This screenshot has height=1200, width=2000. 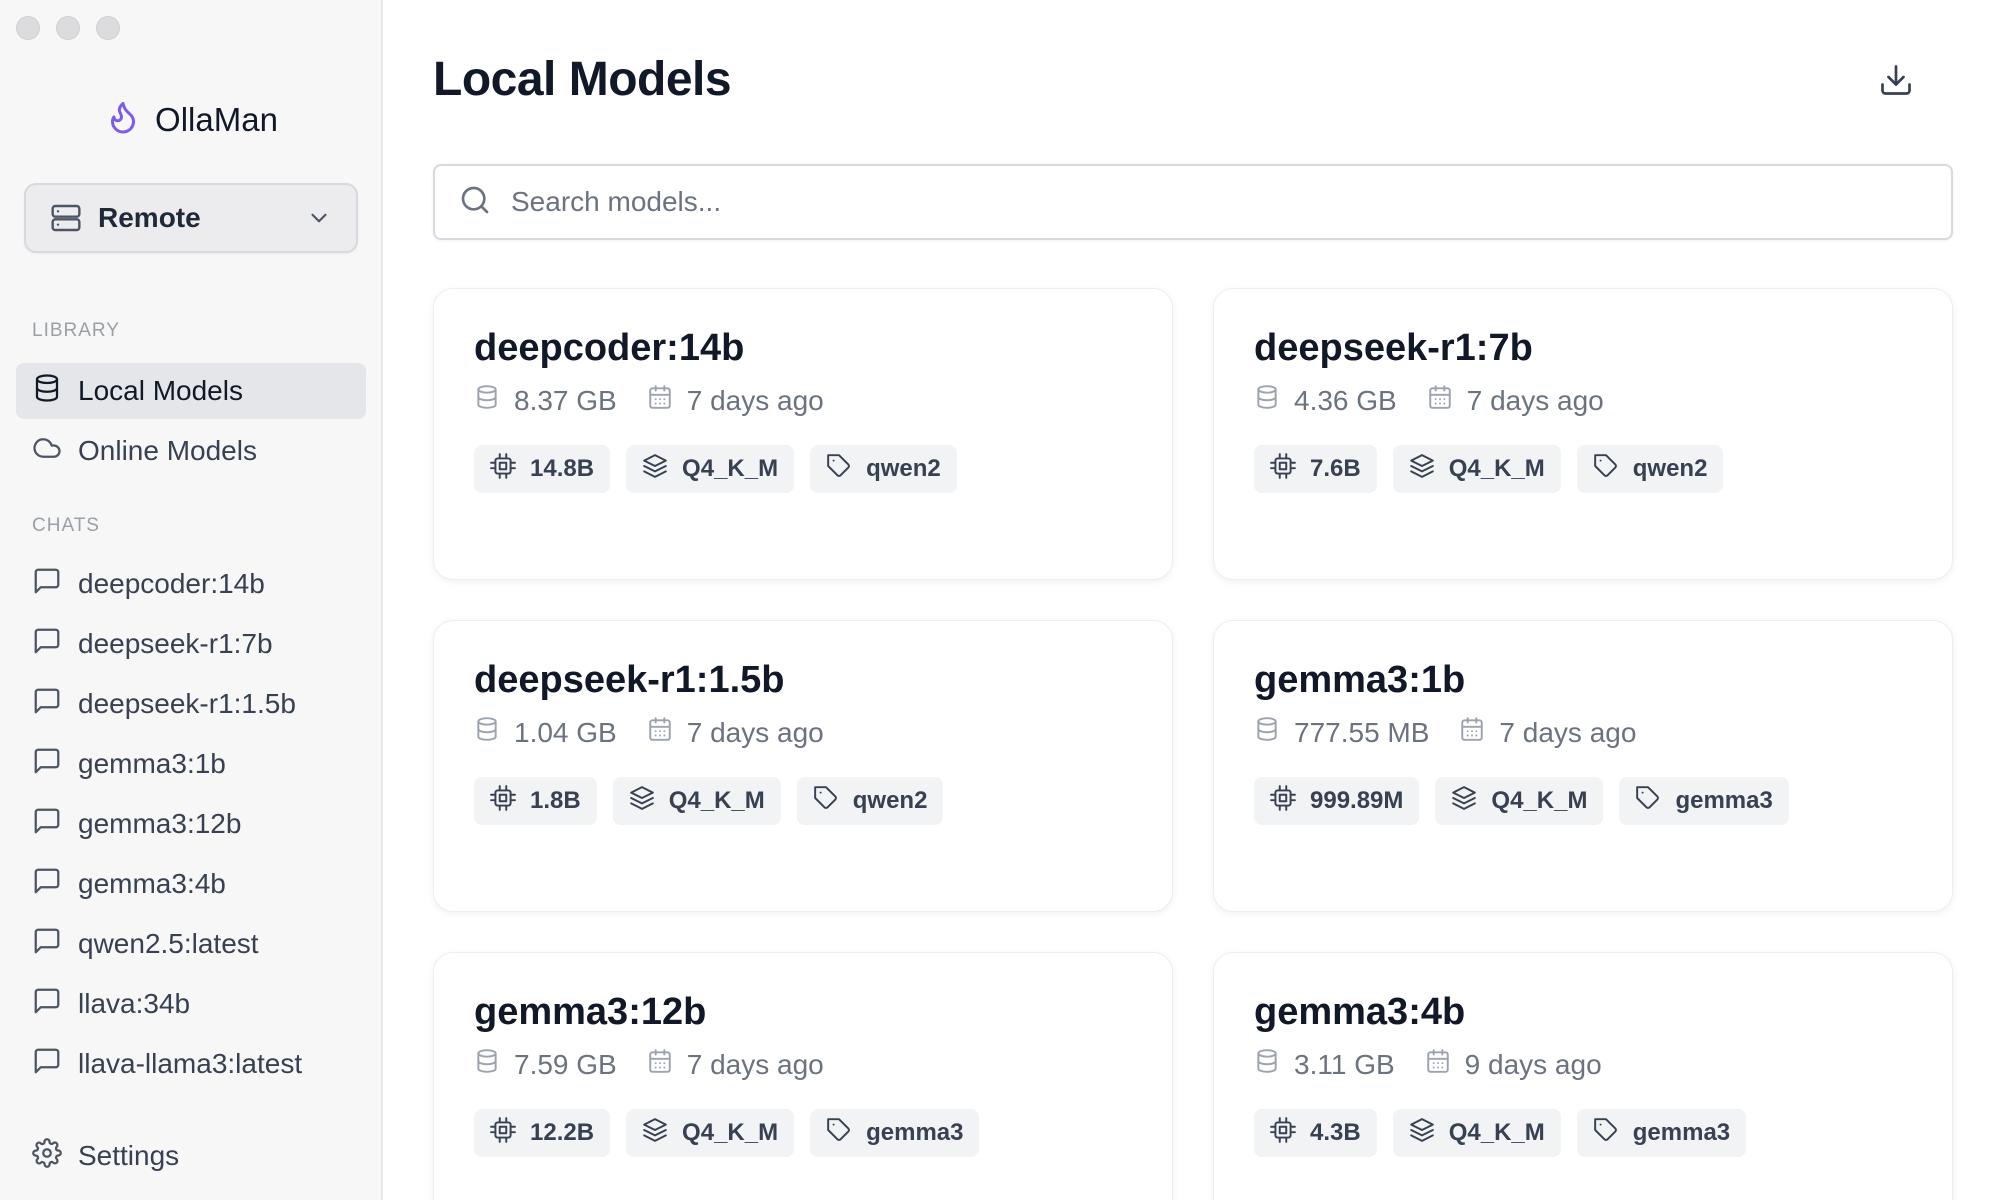 I want to click on family-tag: gemma3, so click(x=1704, y=801).